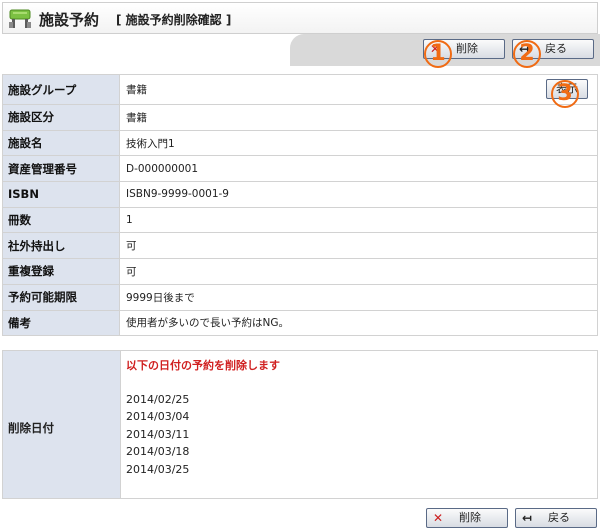 The width and height of the screenshot is (600, 529). What do you see at coordinates (470, 517) in the screenshot?
I see `bottom-delete-button-label: 削除` at bounding box center [470, 517].